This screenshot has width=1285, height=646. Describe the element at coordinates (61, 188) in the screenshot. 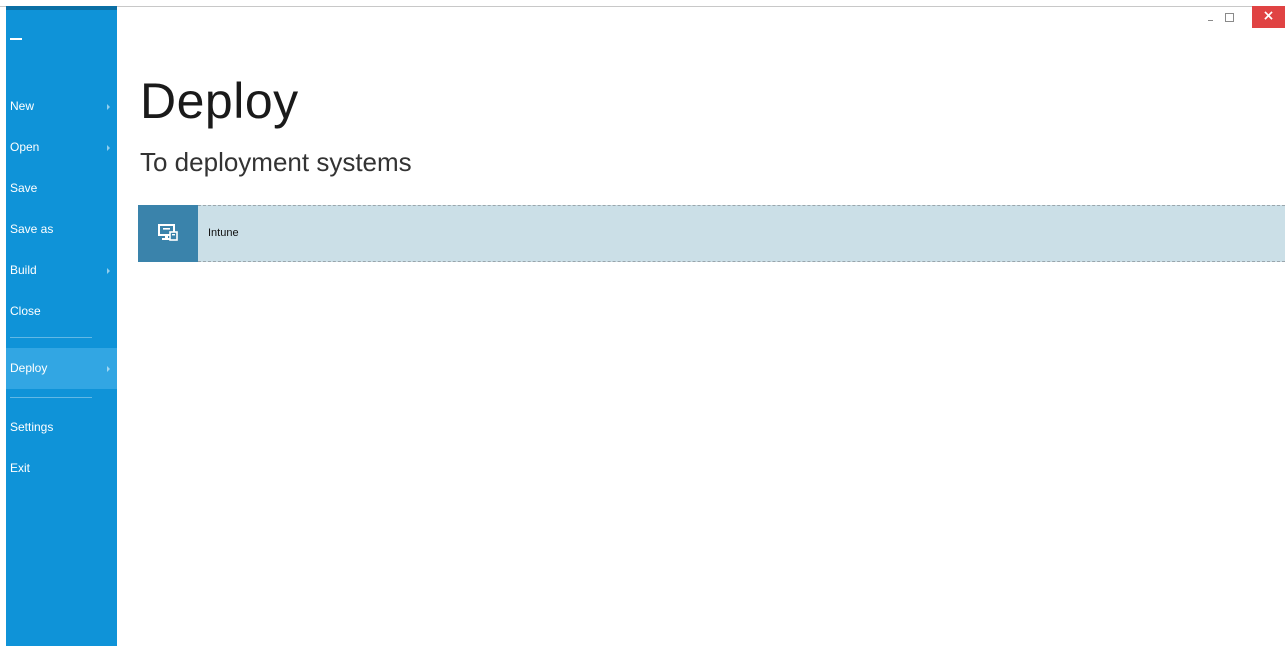

I see `menu-item-save: Save` at that location.